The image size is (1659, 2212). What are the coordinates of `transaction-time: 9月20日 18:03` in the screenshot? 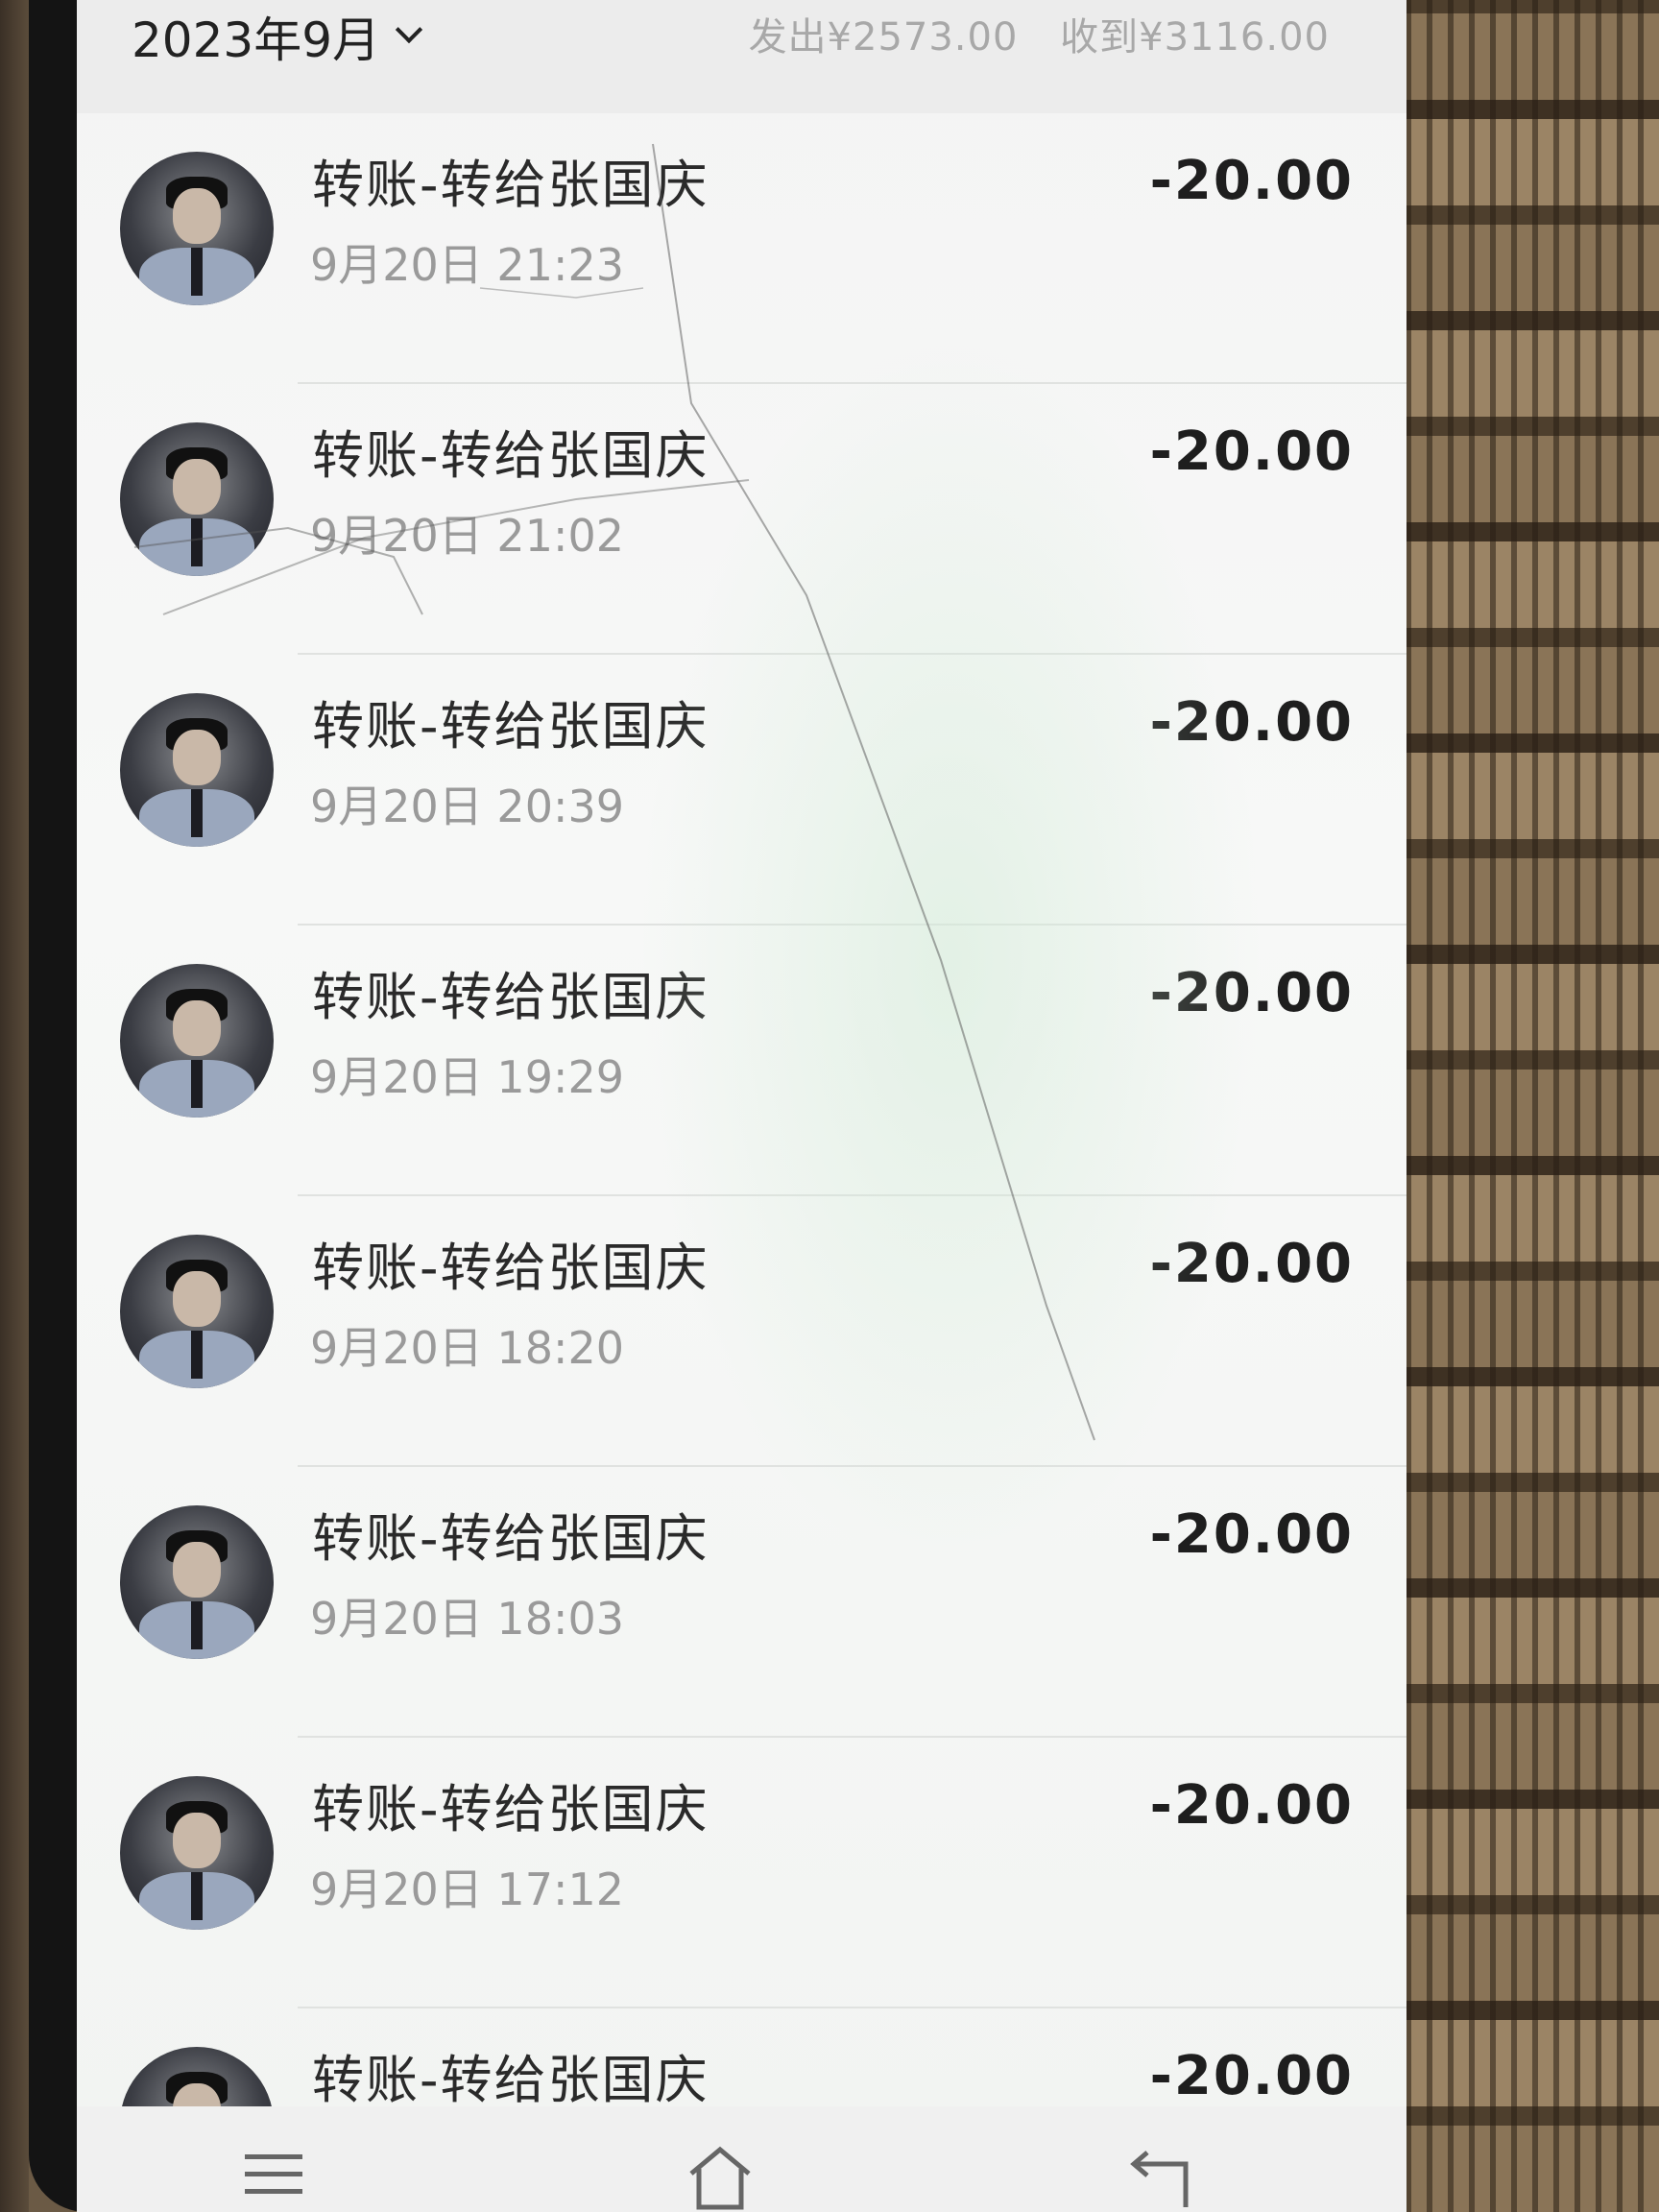 It's located at (467, 1619).